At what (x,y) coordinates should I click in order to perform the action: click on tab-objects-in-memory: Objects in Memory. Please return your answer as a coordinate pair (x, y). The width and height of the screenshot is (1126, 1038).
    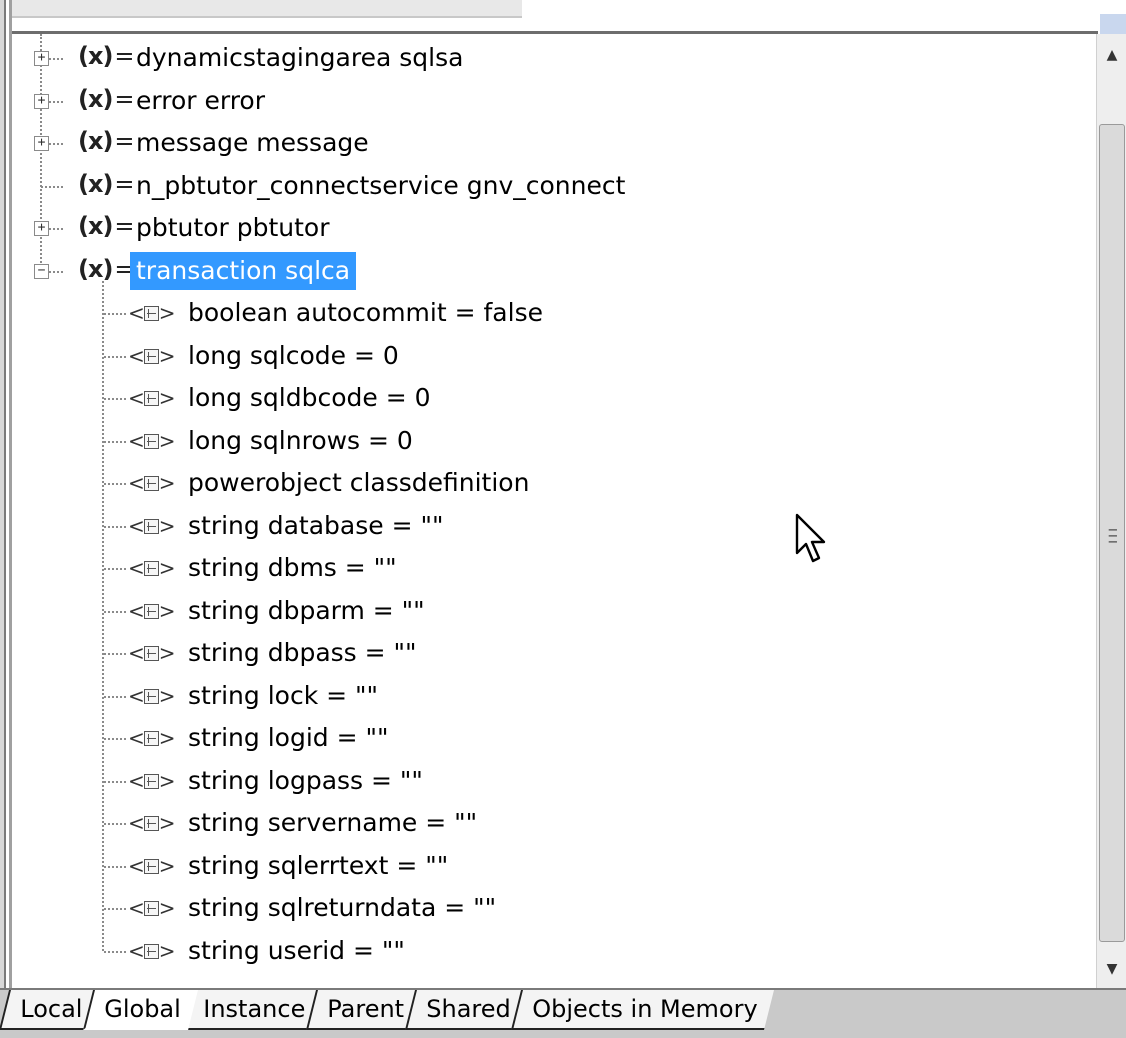
    Looking at the image, I should click on (643, 1010).